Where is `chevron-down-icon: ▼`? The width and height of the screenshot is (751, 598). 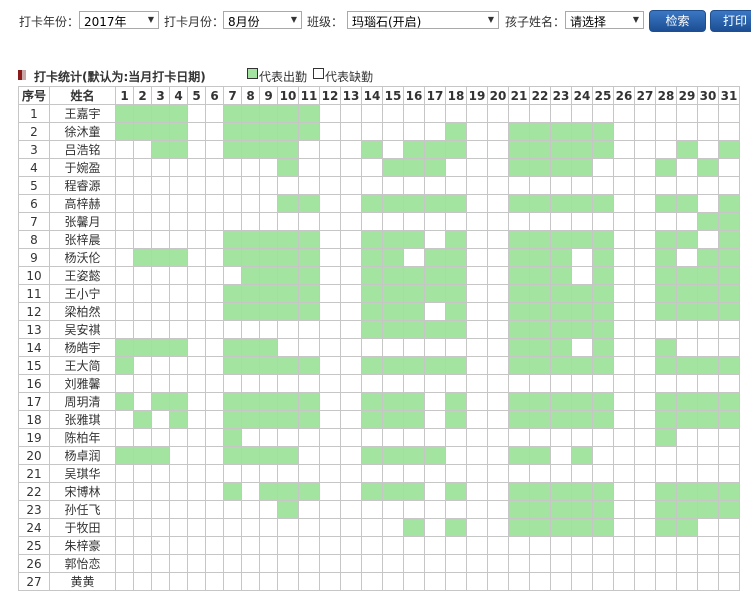
chevron-down-icon: ▼ is located at coordinates (635, 19).